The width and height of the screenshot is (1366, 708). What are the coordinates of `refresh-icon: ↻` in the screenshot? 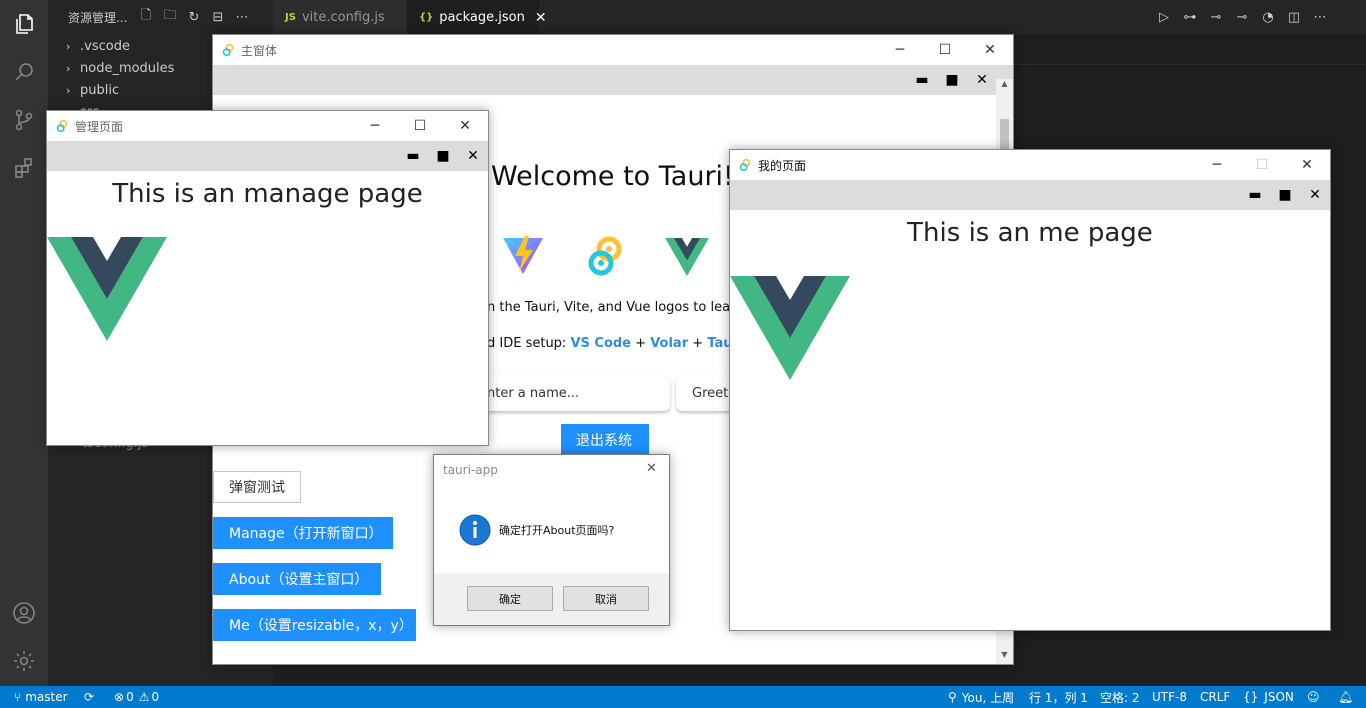 It's located at (194, 17).